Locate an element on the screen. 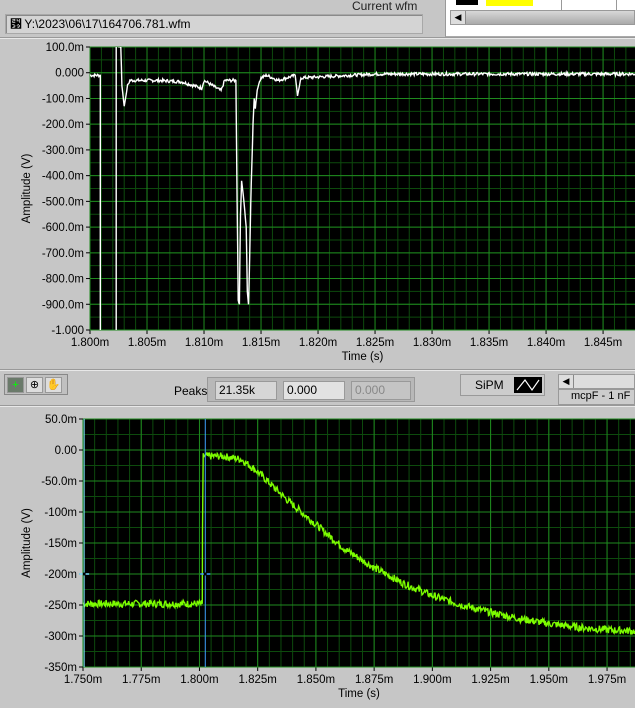 This screenshot has height=708, width=635. y-tick-label: 0.000 is located at coordinates (69, 74).